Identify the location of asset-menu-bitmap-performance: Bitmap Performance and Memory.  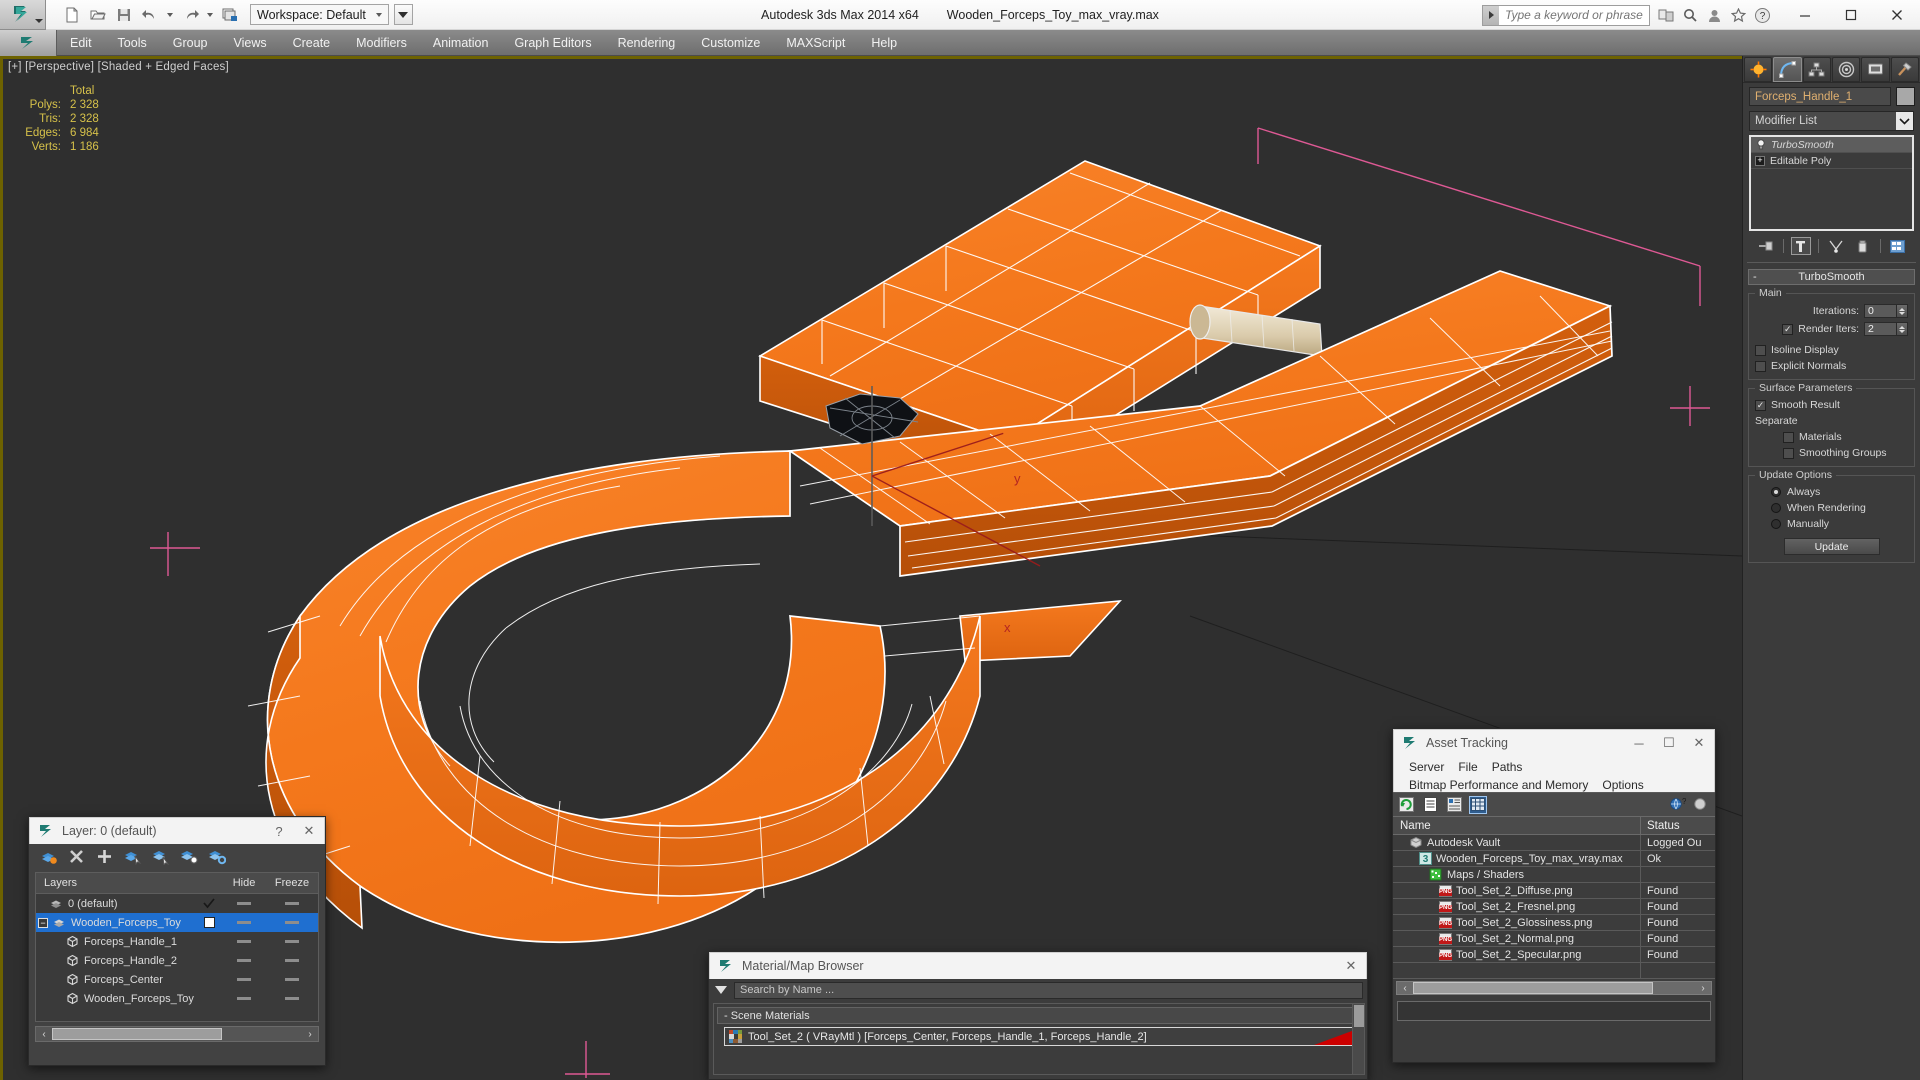
(1498, 785).